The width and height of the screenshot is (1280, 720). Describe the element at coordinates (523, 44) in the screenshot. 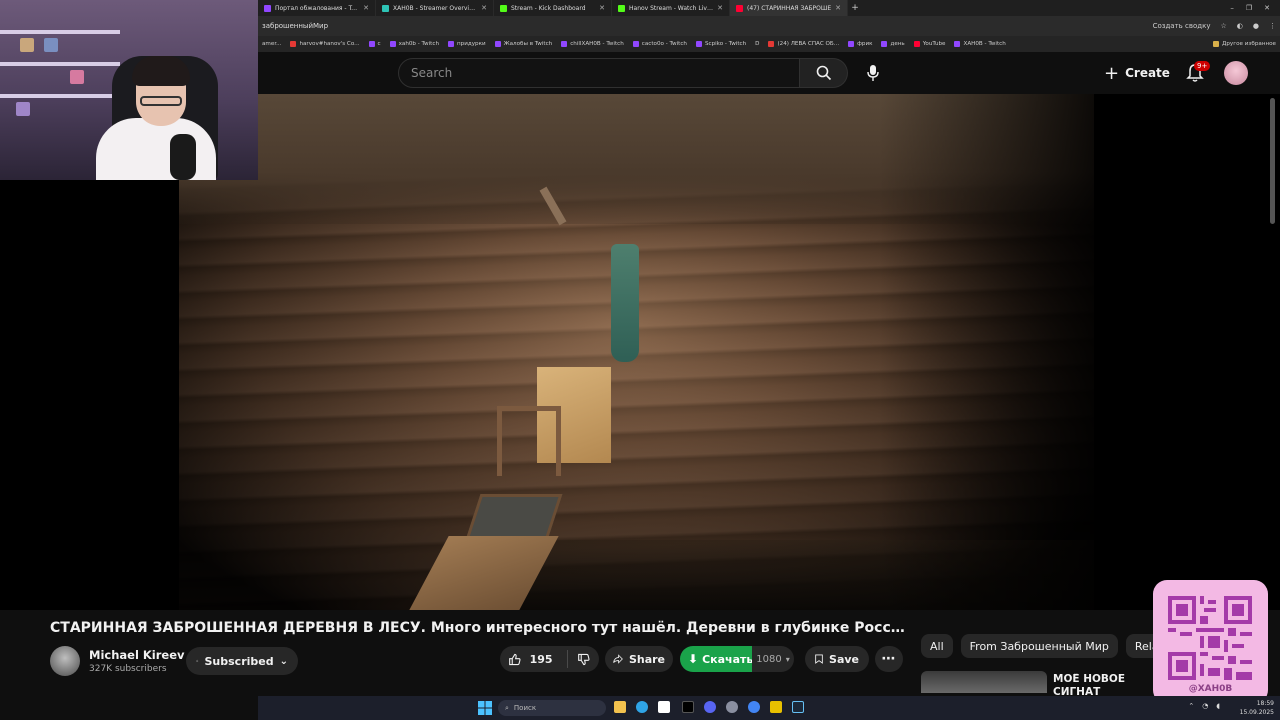

I see `bookmark: Жалобы в Twitch` at that location.